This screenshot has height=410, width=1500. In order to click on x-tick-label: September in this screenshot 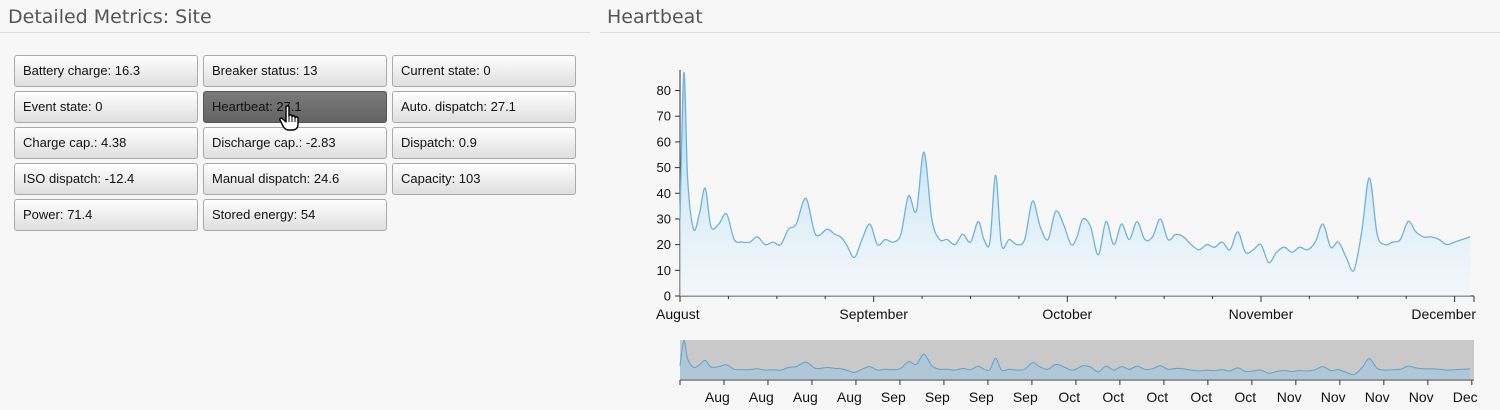, I will do `click(873, 314)`.